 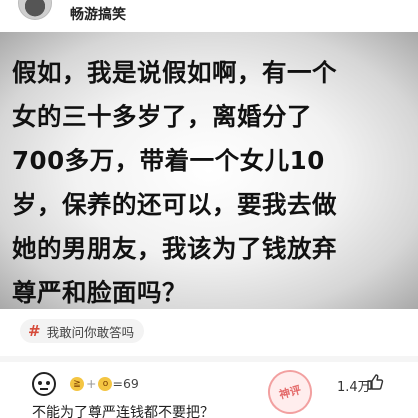 I want to click on hash-icon: #, so click(x=34, y=331).